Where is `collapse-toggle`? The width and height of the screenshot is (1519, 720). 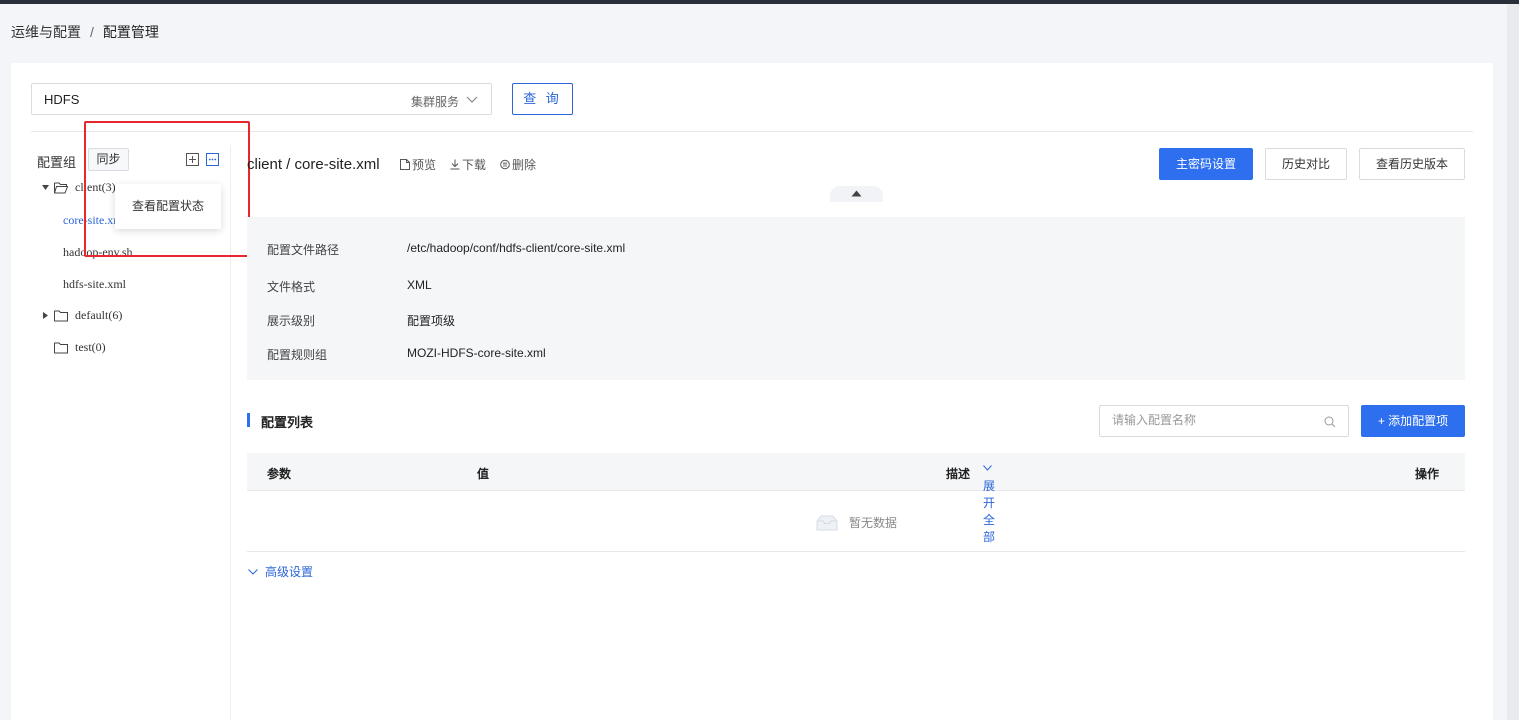
collapse-toggle is located at coordinates (856, 194).